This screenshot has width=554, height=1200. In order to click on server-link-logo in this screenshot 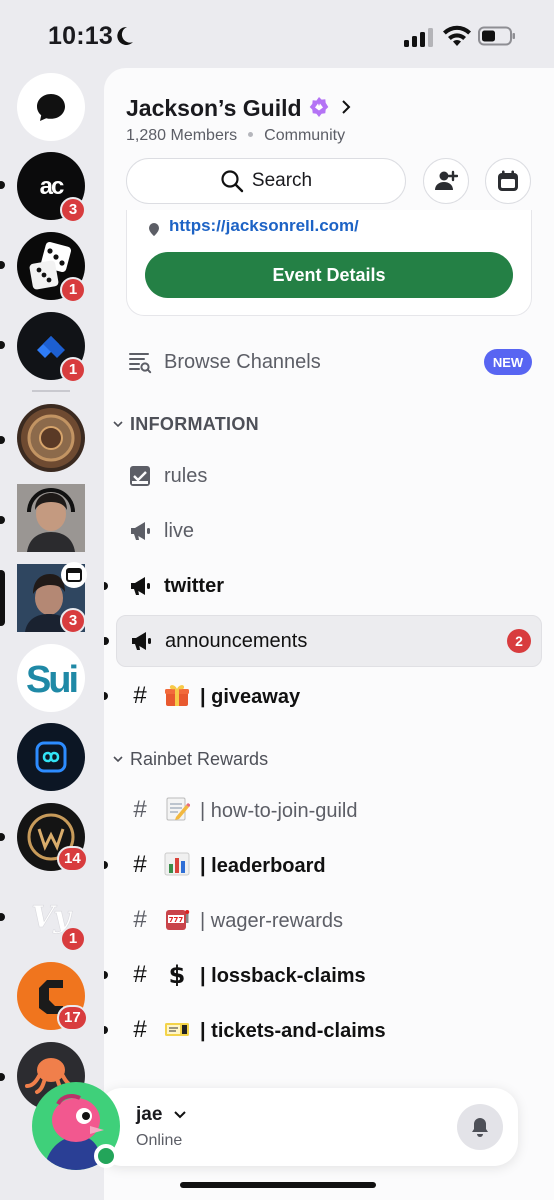, I will do `click(51, 757)`.